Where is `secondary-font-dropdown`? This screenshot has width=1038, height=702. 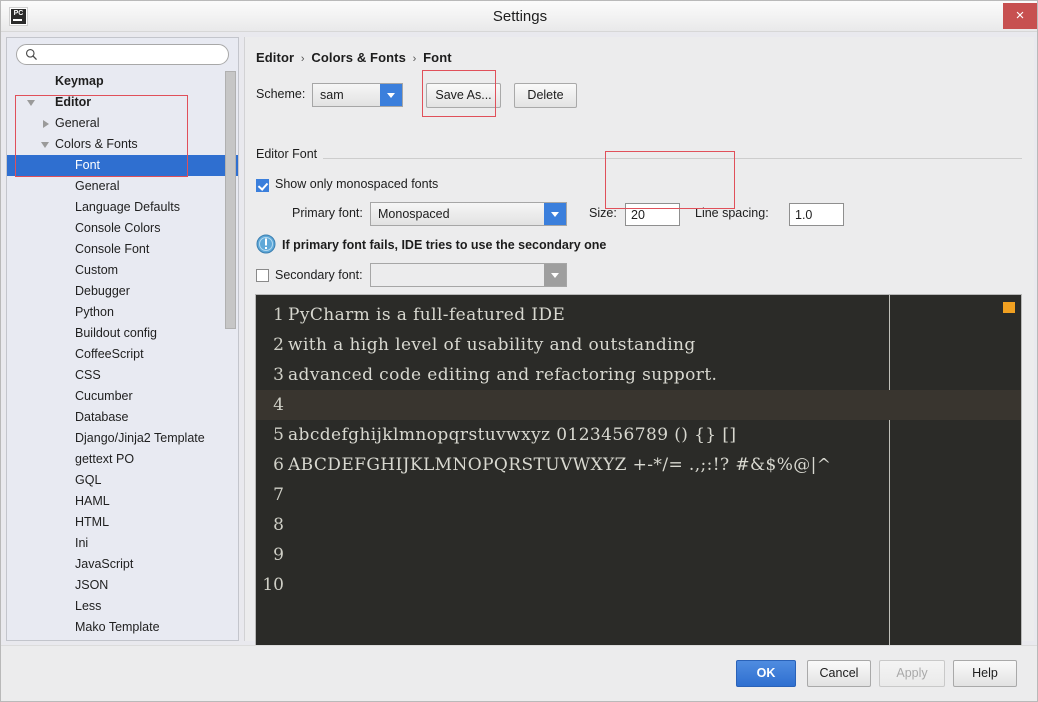 secondary-font-dropdown is located at coordinates (468, 275).